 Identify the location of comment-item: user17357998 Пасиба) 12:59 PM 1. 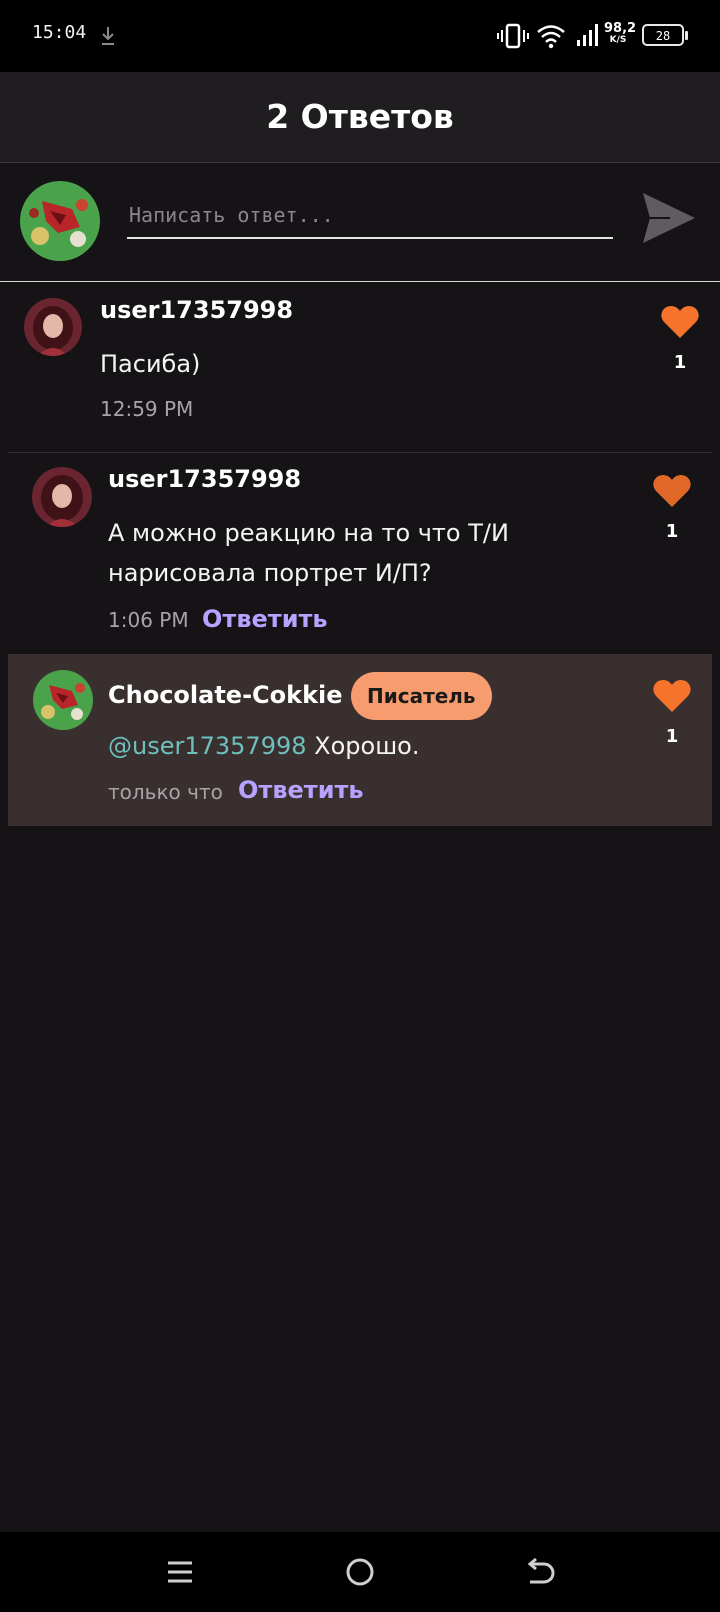
(360, 367).